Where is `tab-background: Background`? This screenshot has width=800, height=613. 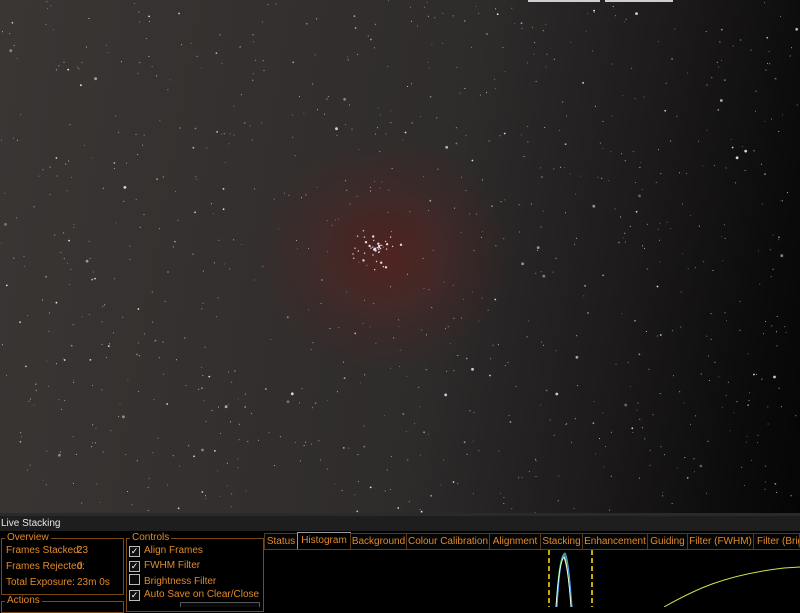 tab-background: Background is located at coordinates (378, 541).